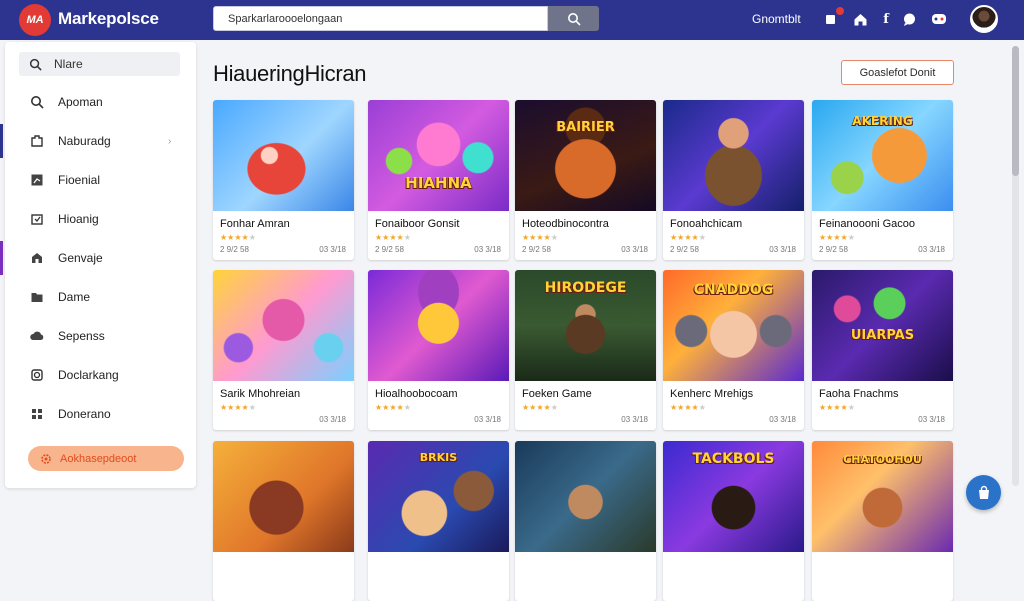  What do you see at coordinates (35, 64) in the screenshot?
I see `search-icon` at bounding box center [35, 64].